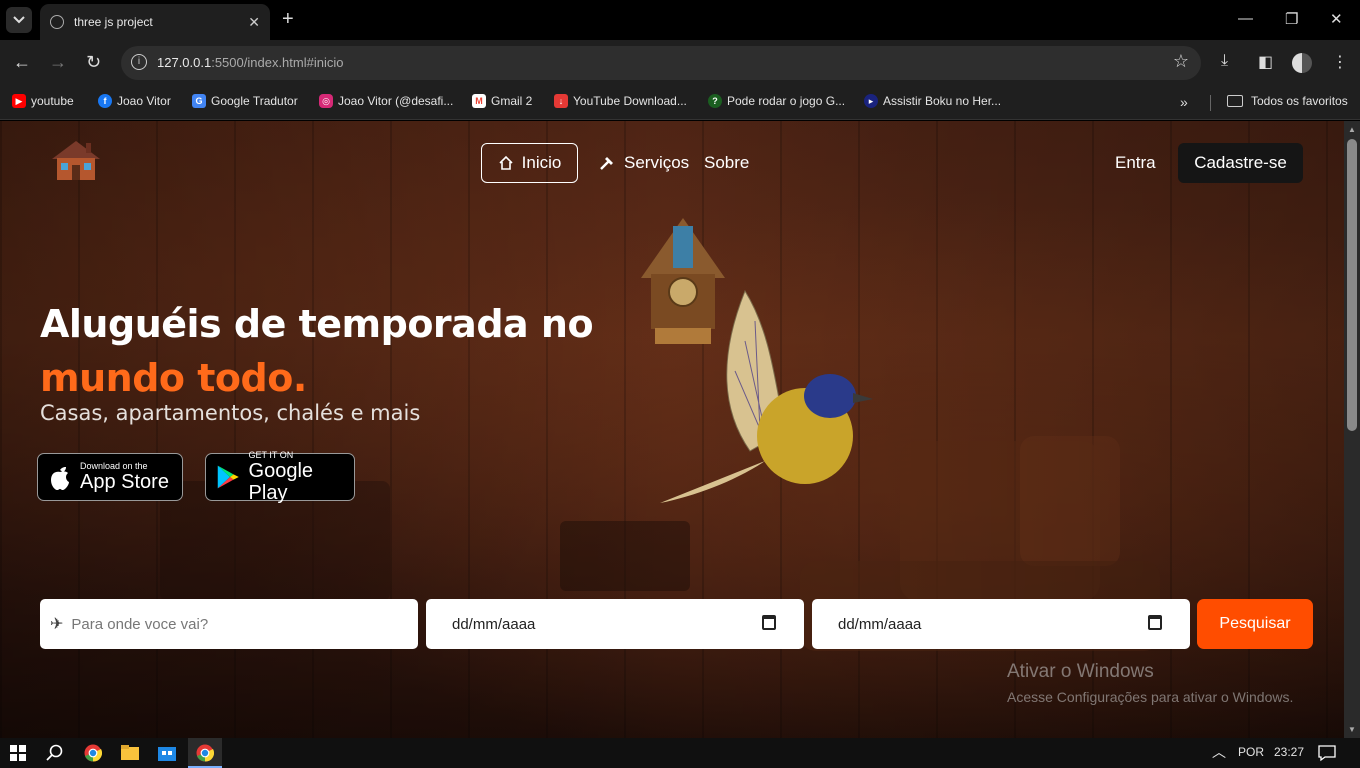  I want to click on play-icon: ▸, so click(871, 101).